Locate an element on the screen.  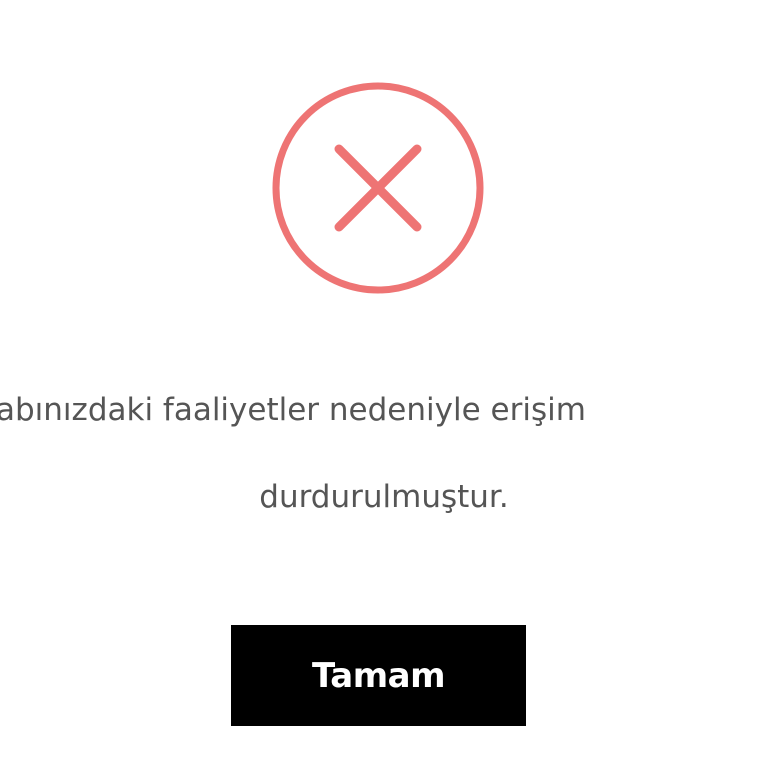
ok-button: Tamam is located at coordinates (378, 675).